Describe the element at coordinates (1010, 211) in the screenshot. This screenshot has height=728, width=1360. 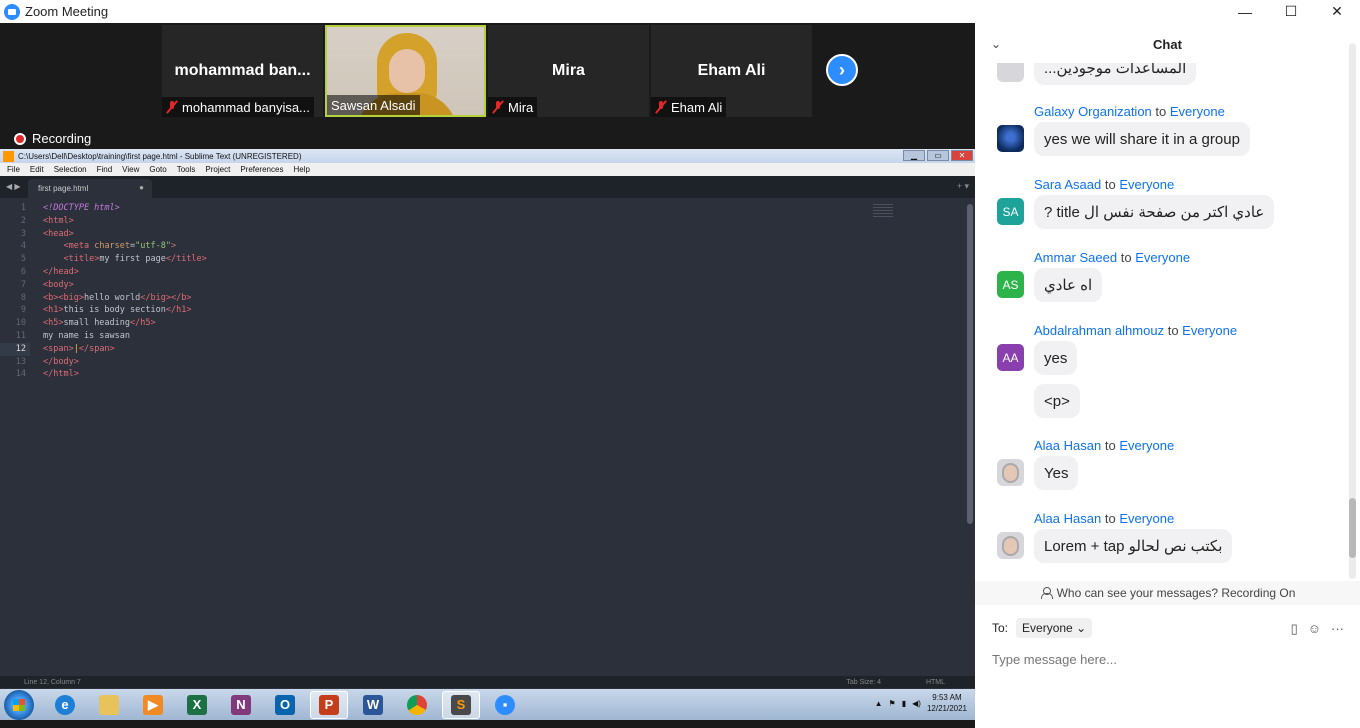
I see `avatar-initials: SA` at that location.